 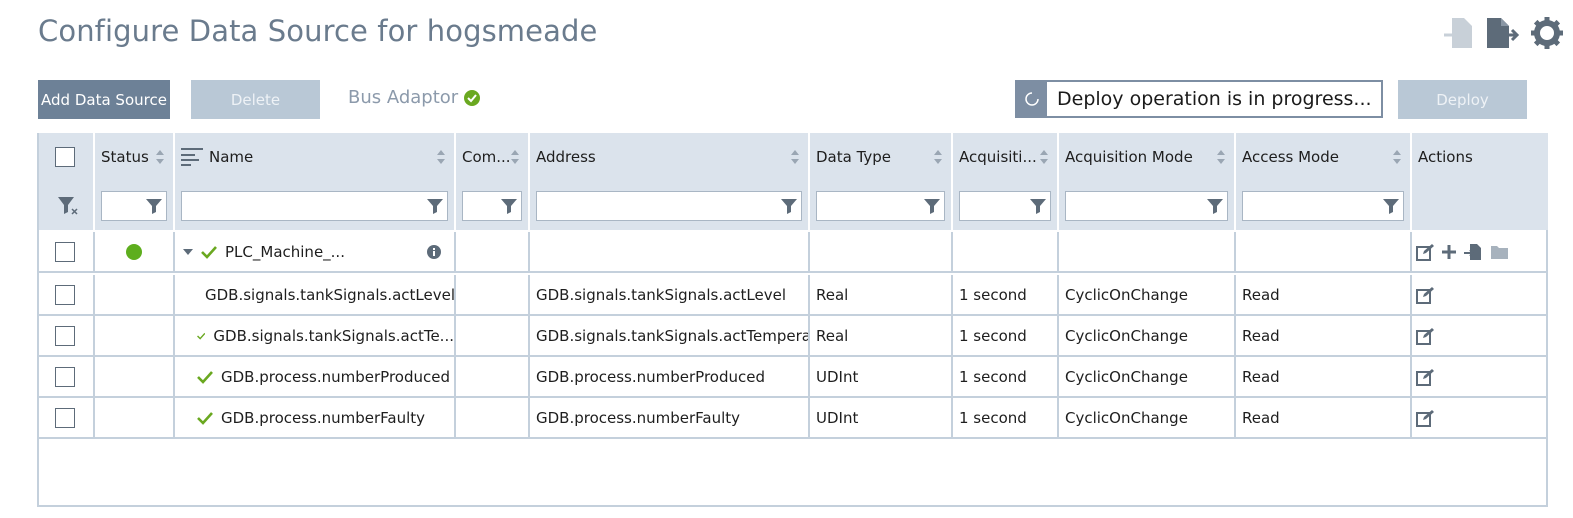 I want to click on clear-filter-icon, so click(x=68, y=206).